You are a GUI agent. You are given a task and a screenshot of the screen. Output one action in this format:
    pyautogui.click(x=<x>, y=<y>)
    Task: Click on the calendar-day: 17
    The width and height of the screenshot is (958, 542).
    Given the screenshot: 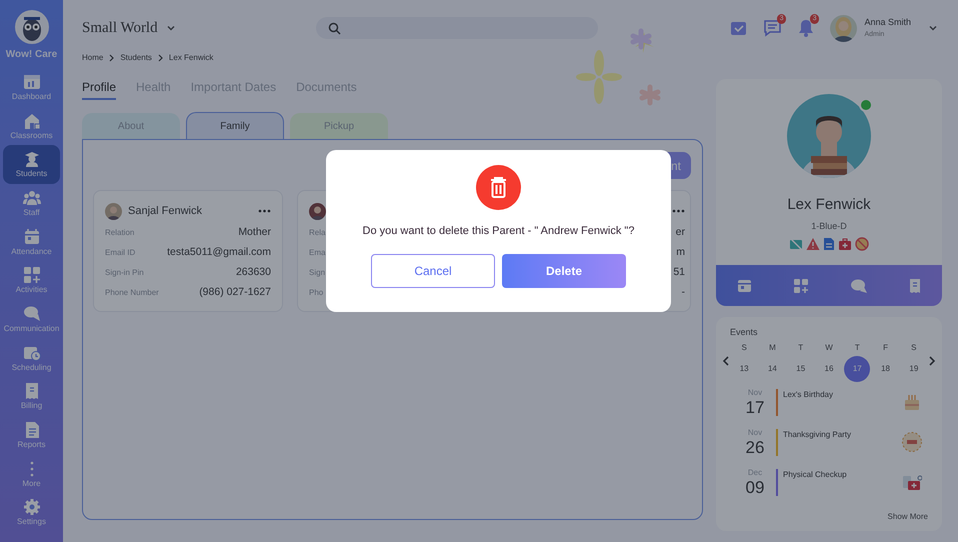 What is the action you would take?
    pyautogui.click(x=857, y=369)
    